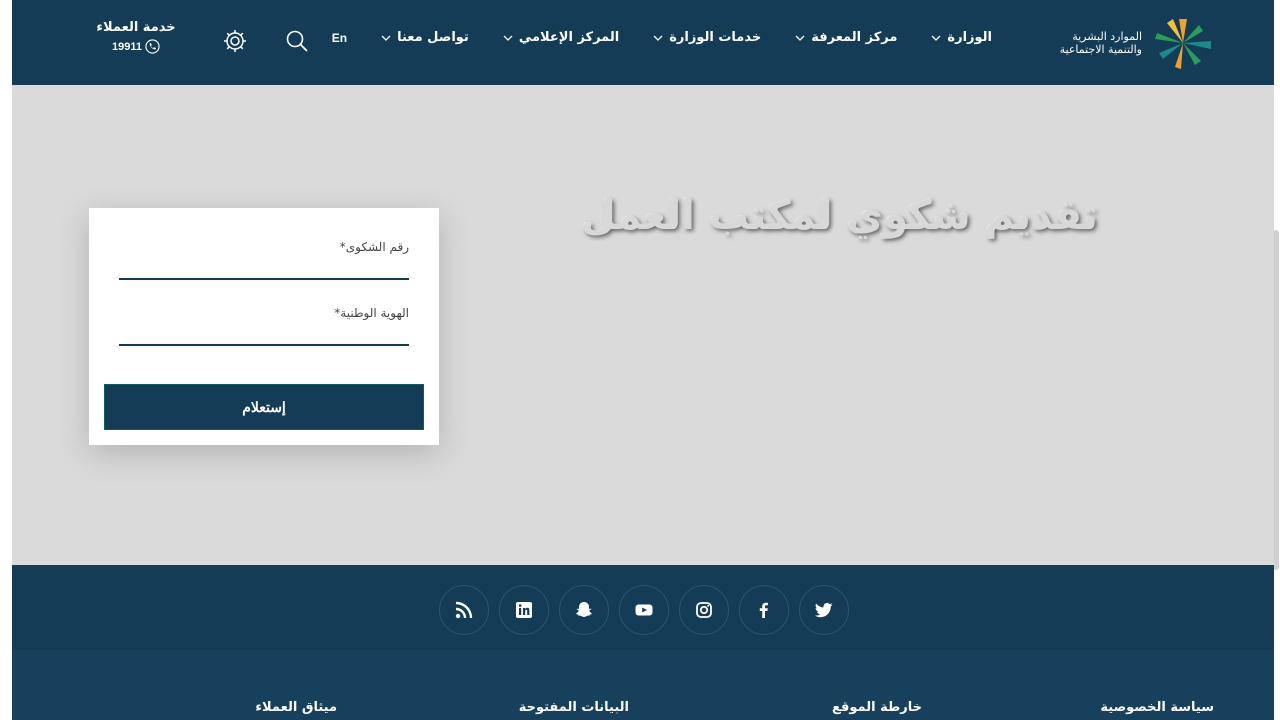  What do you see at coordinates (136, 37) in the screenshot?
I see `customer-service: خدمة العملاء 19911` at bounding box center [136, 37].